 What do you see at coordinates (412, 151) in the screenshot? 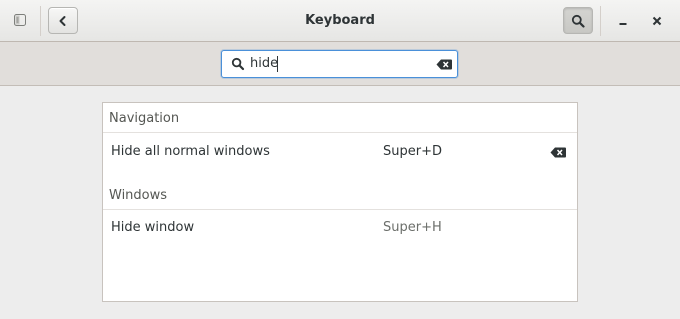
I see `shortcut-accelerator: Super+D` at bounding box center [412, 151].